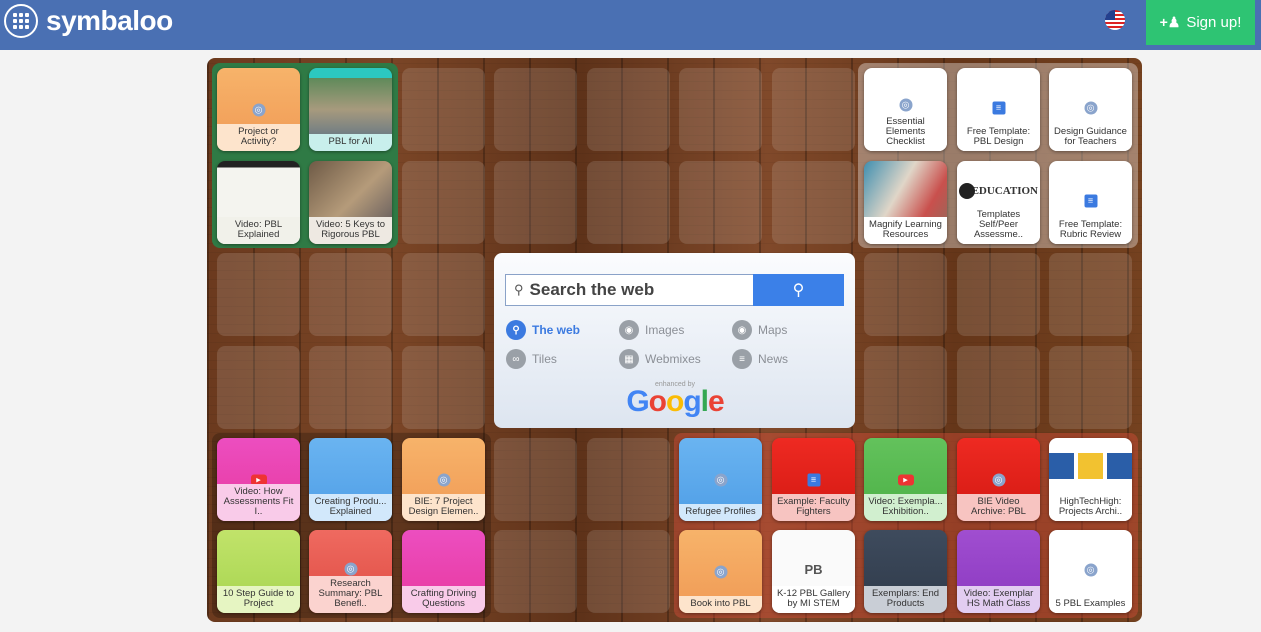  I want to click on tile-project-or-activity: ◎ Project or Activity?, so click(258, 109).